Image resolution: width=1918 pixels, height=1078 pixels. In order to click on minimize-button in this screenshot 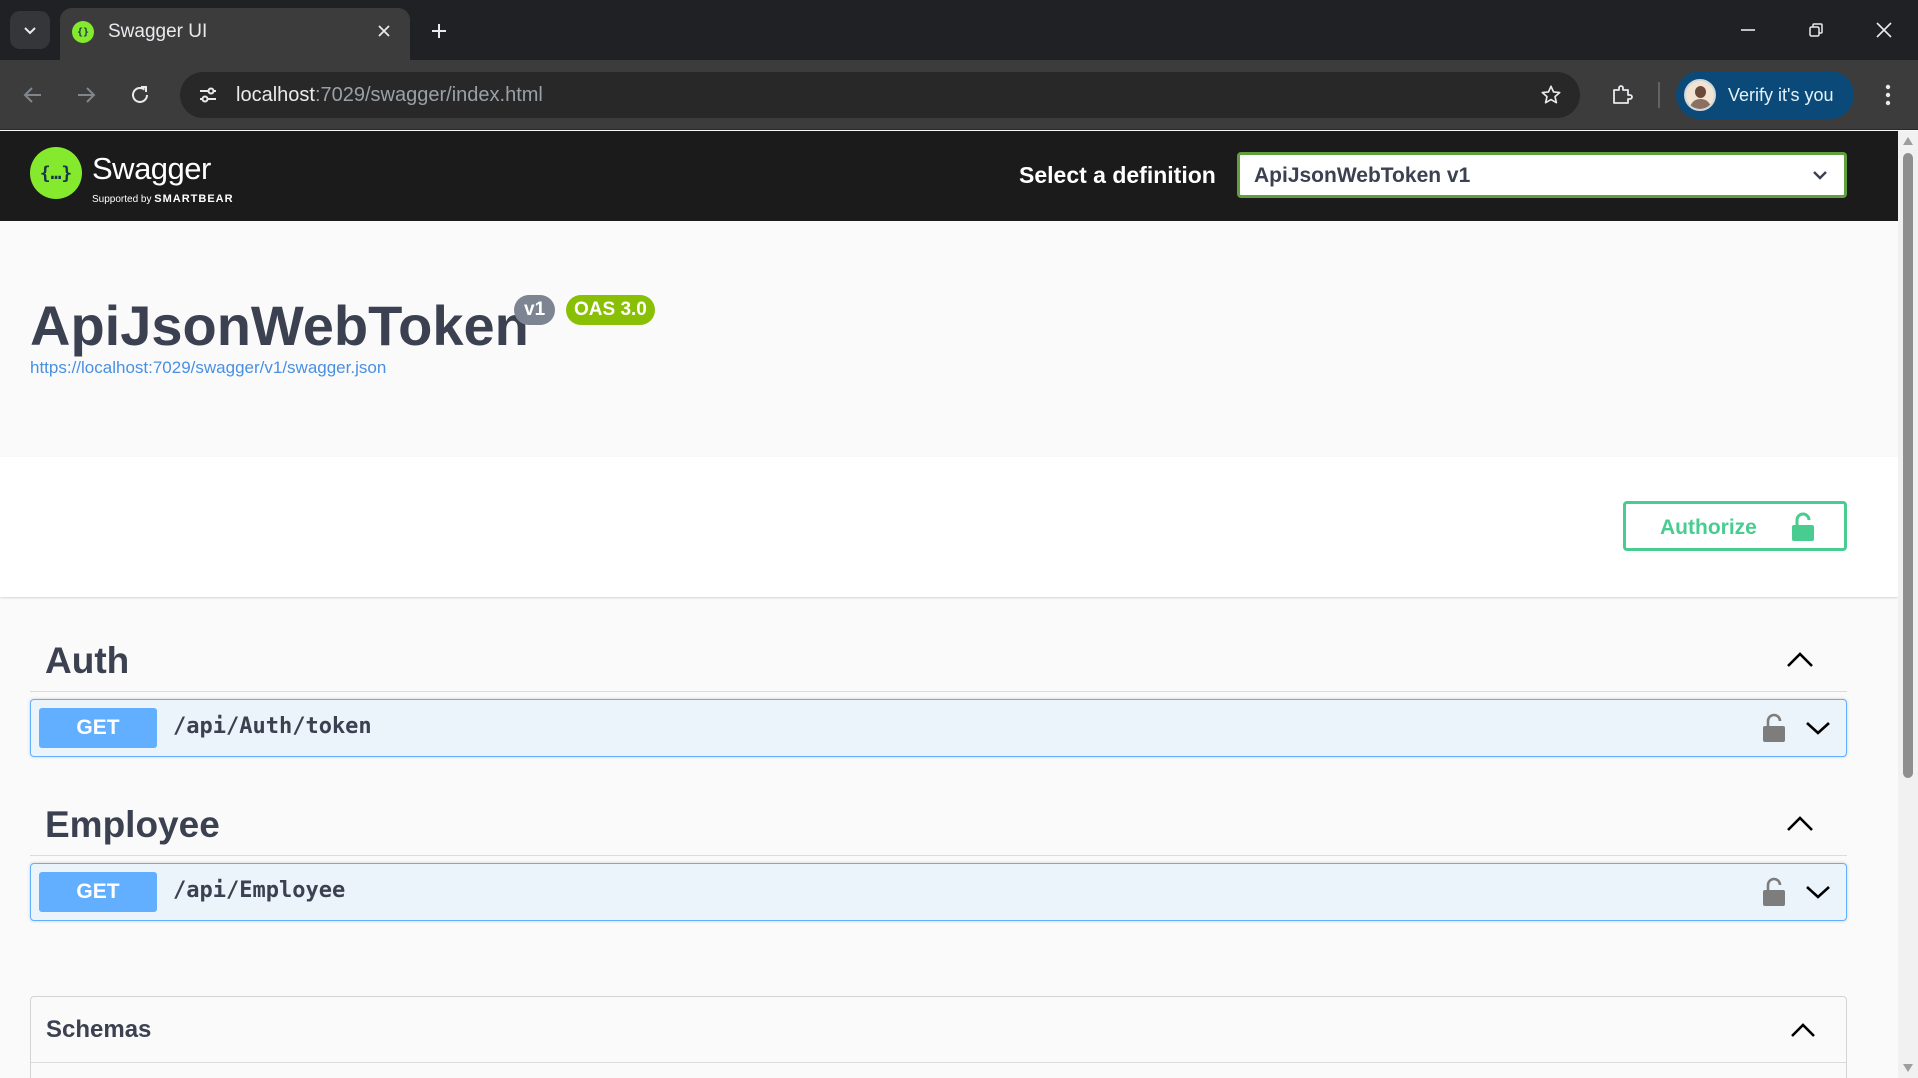, I will do `click(1748, 30)`.